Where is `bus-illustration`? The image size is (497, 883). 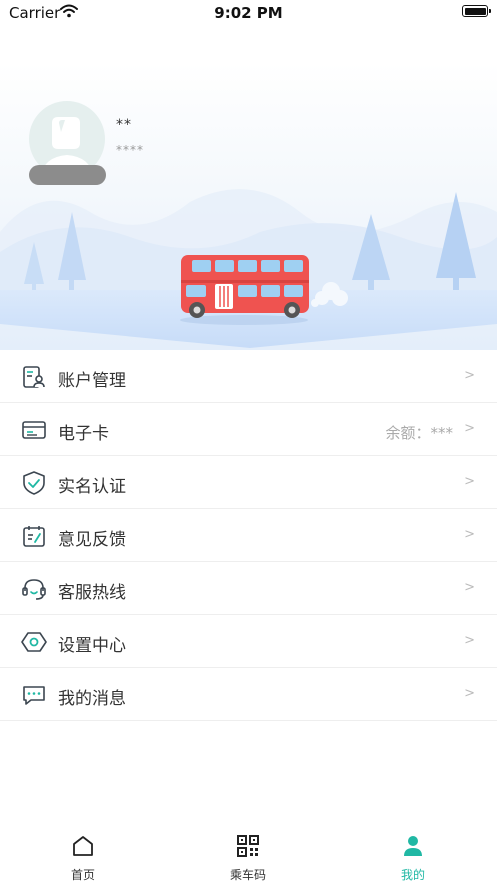
bus-illustration is located at coordinates (245, 286).